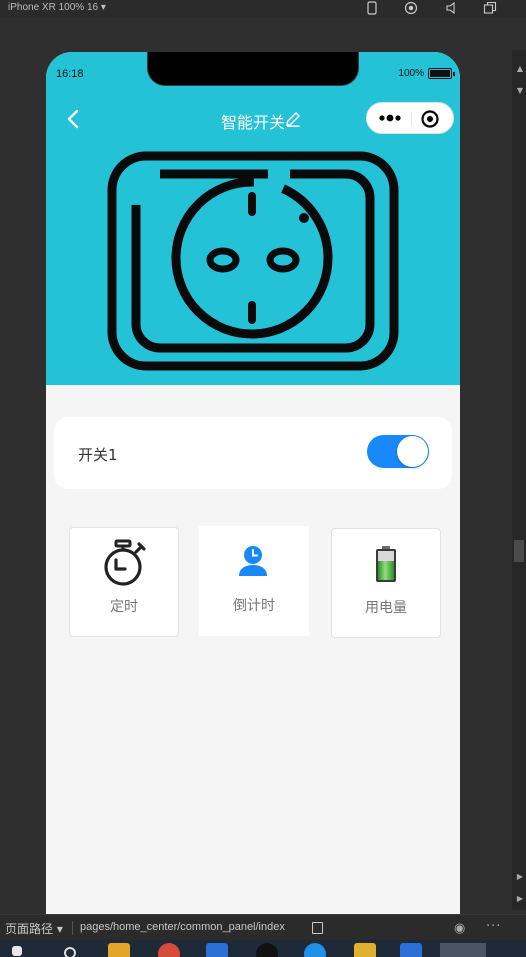  What do you see at coordinates (520, 876) in the screenshot?
I see `scroll-right-icon: ▶` at bounding box center [520, 876].